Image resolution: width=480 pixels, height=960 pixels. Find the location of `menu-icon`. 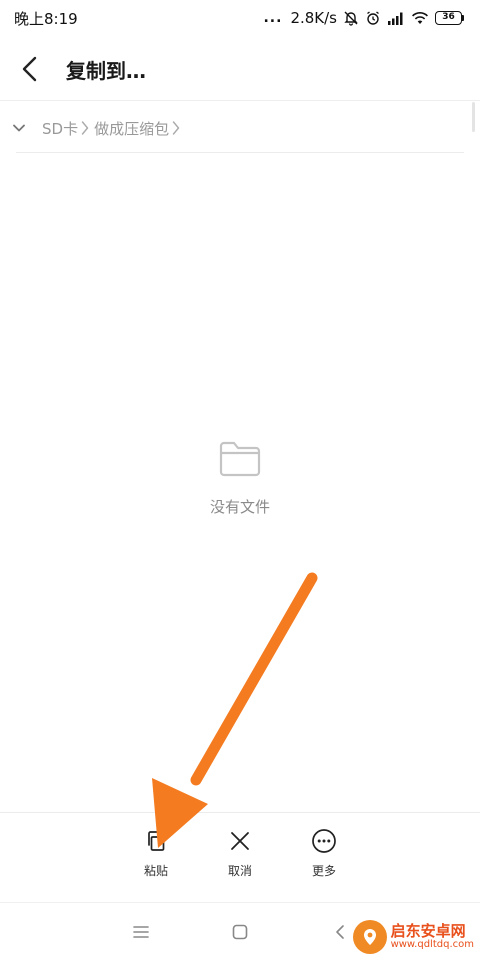

menu-icon is located at coordinates (141, 932).